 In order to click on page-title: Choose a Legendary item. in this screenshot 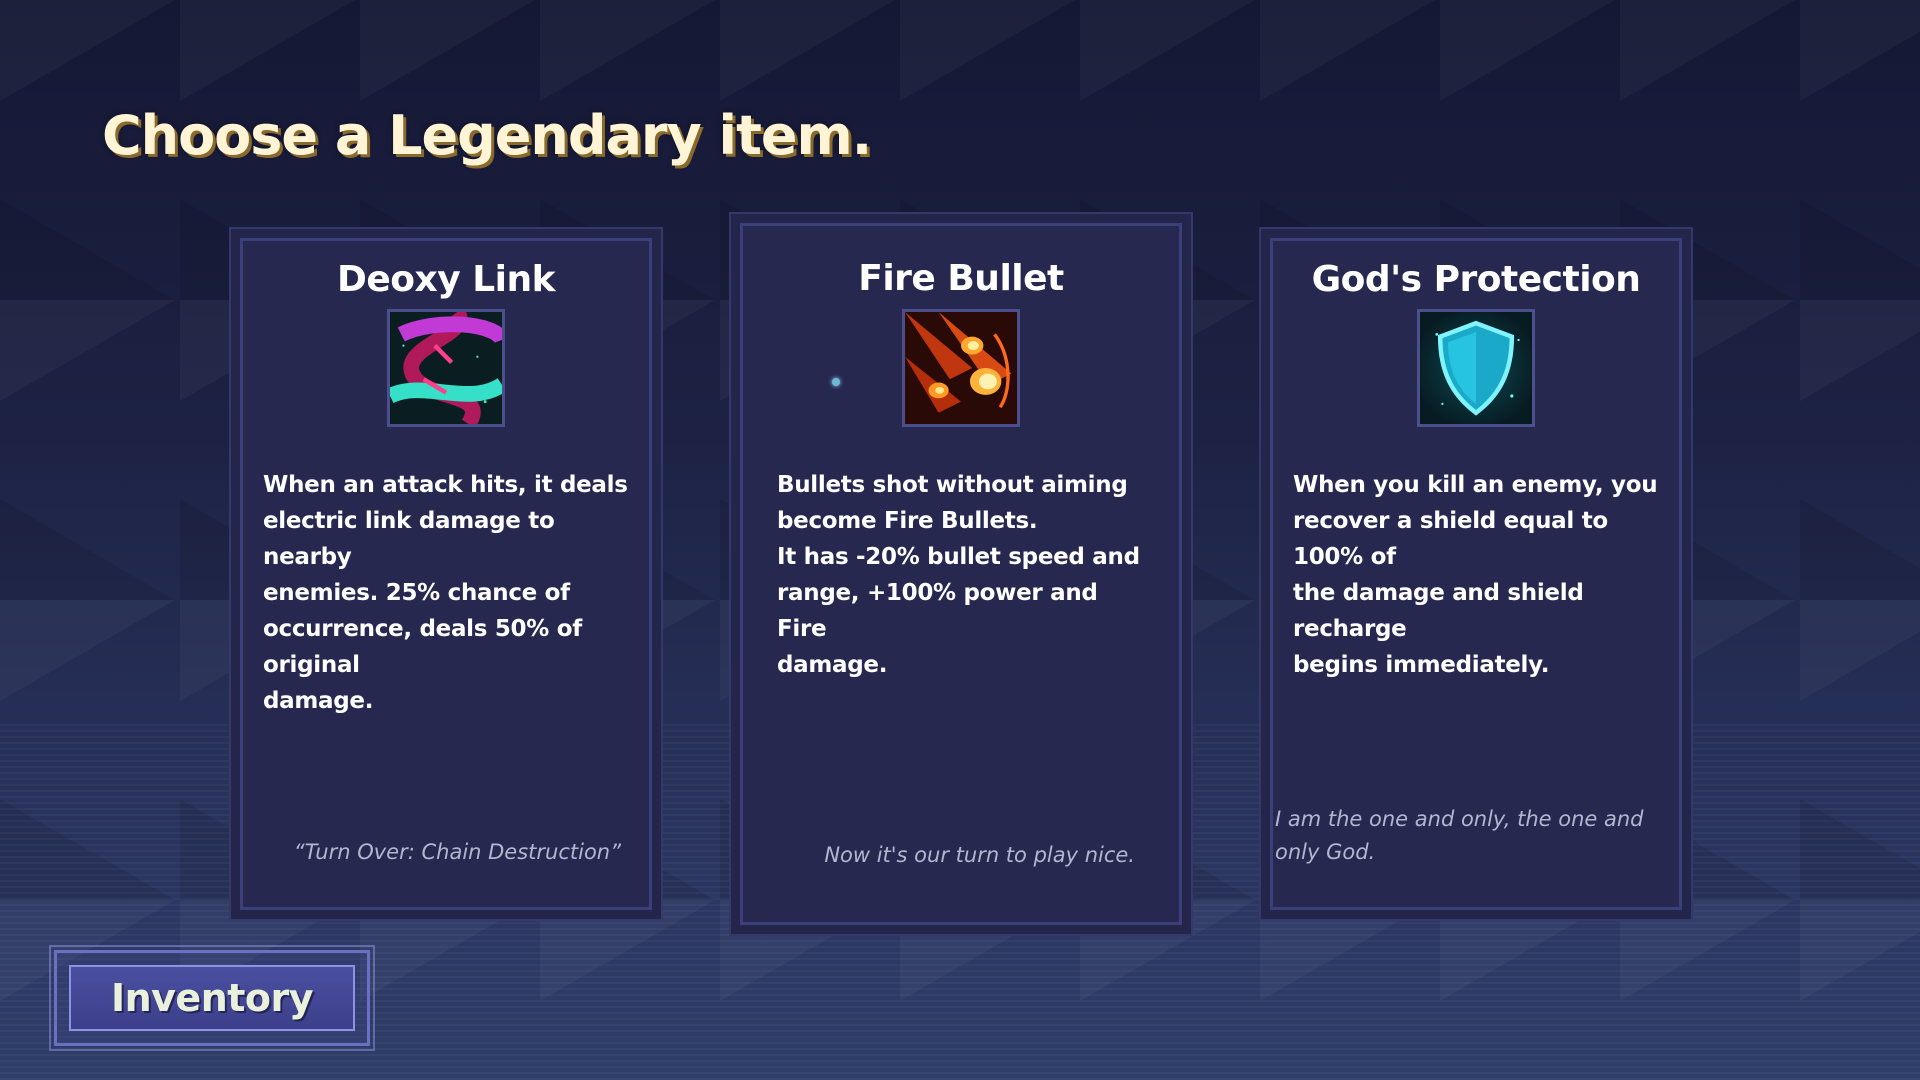, I will do `click(487, 135)`.